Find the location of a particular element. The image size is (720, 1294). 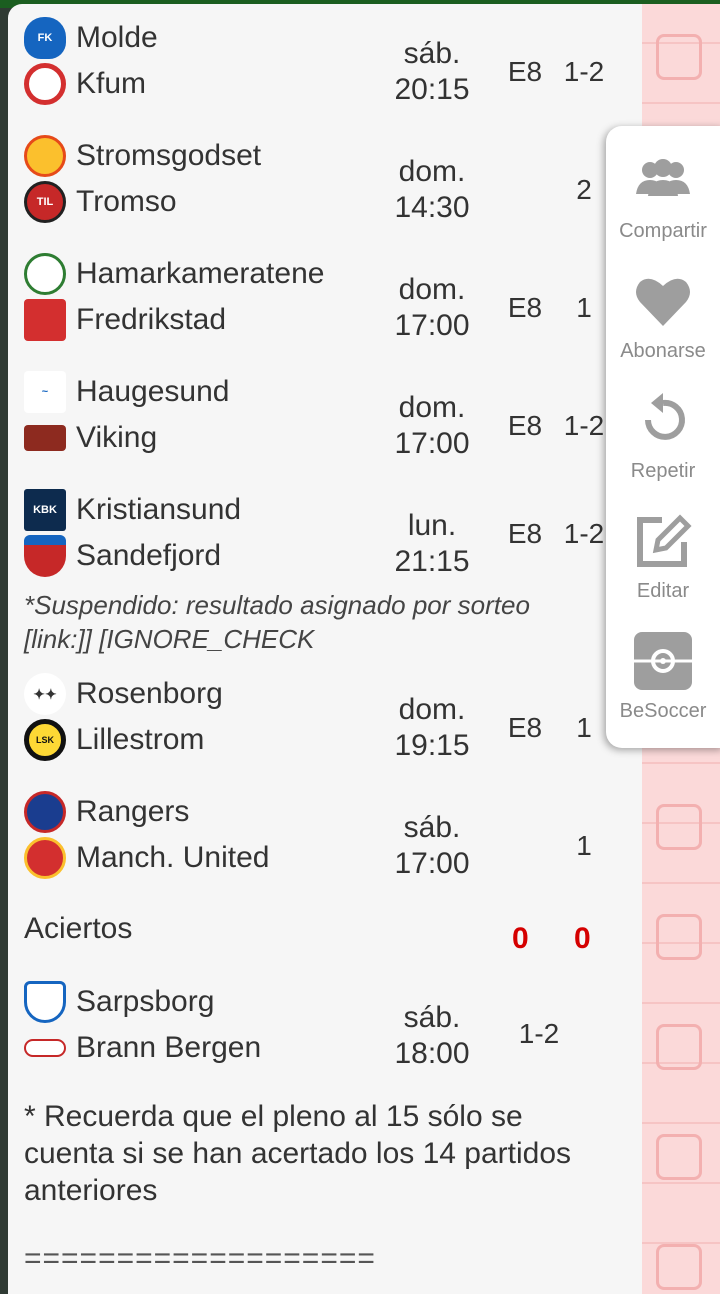

away-team: Manch. United is located at coordinates (146, 858).